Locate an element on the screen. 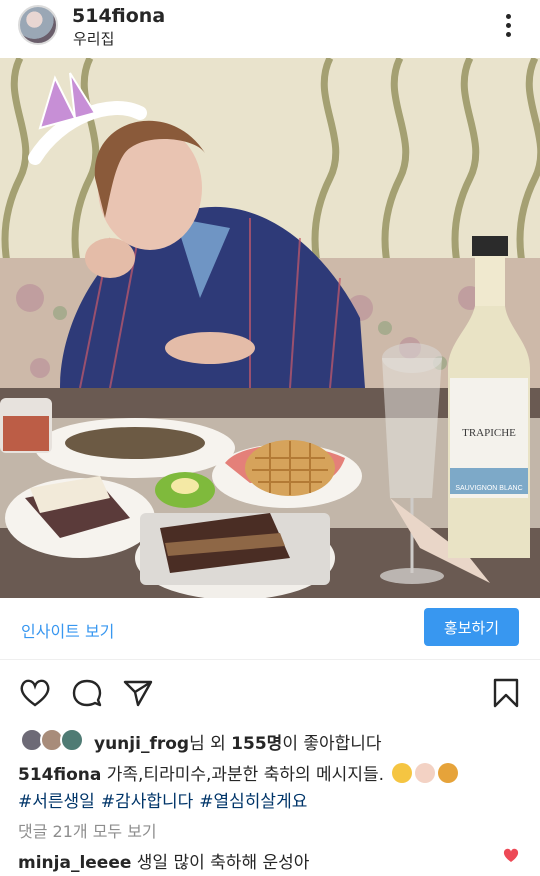 The image size is (540, 876). more-vertical-icon is located at coordinates (508, 25).